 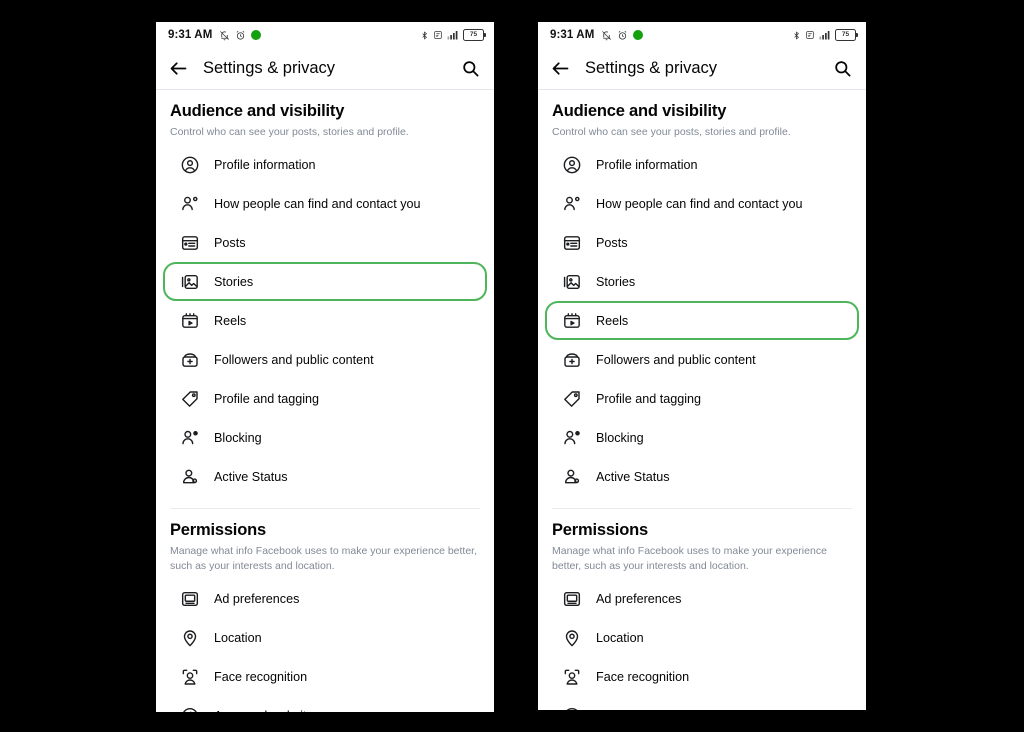 What do you see at coordinates (639, 598) in the screenshot?
I see `settings-row-label: Ad preferences` at bounding box center [639, 598].